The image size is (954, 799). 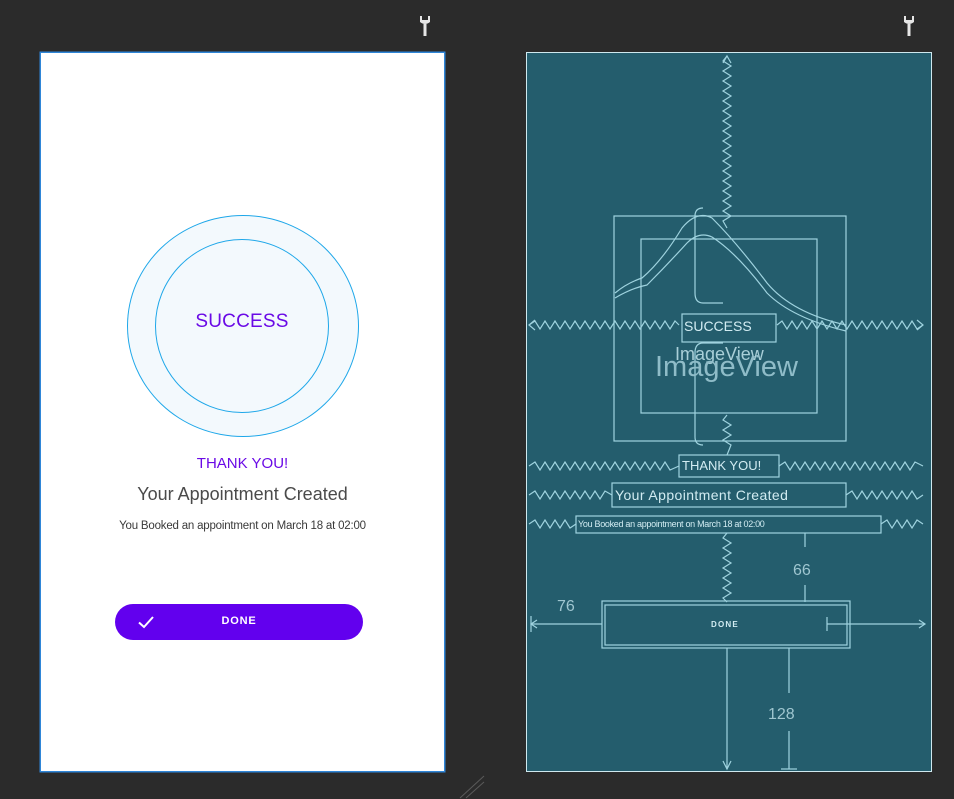 I want to click on imageview-preview-curve, so click(x=730, y=270).